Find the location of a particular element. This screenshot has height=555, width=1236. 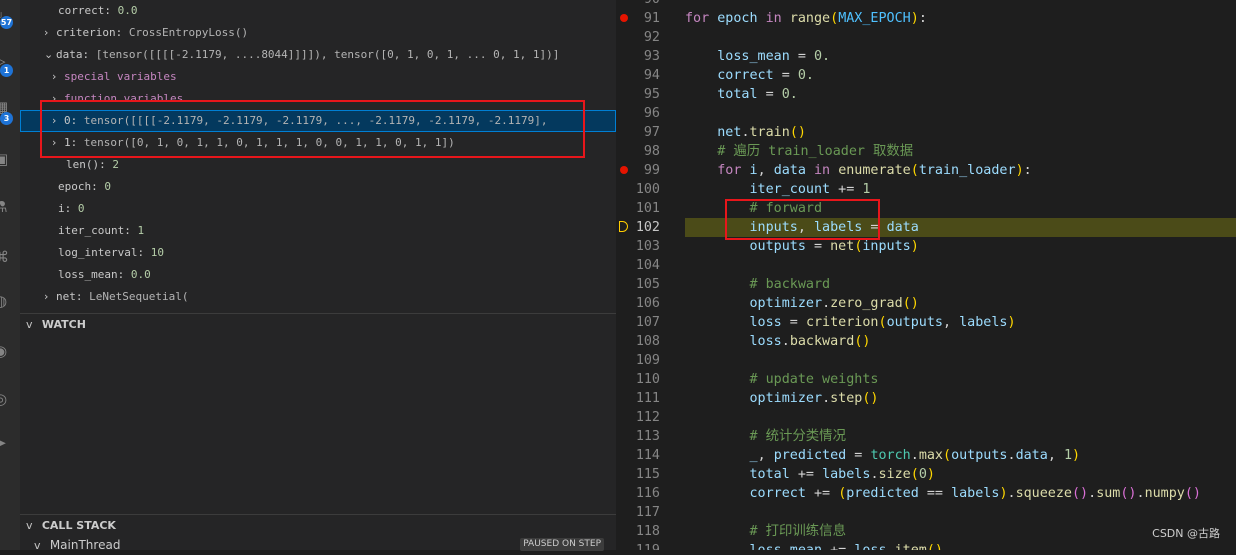

live-share-icon: ➤ is located at coordinates (10, 443).